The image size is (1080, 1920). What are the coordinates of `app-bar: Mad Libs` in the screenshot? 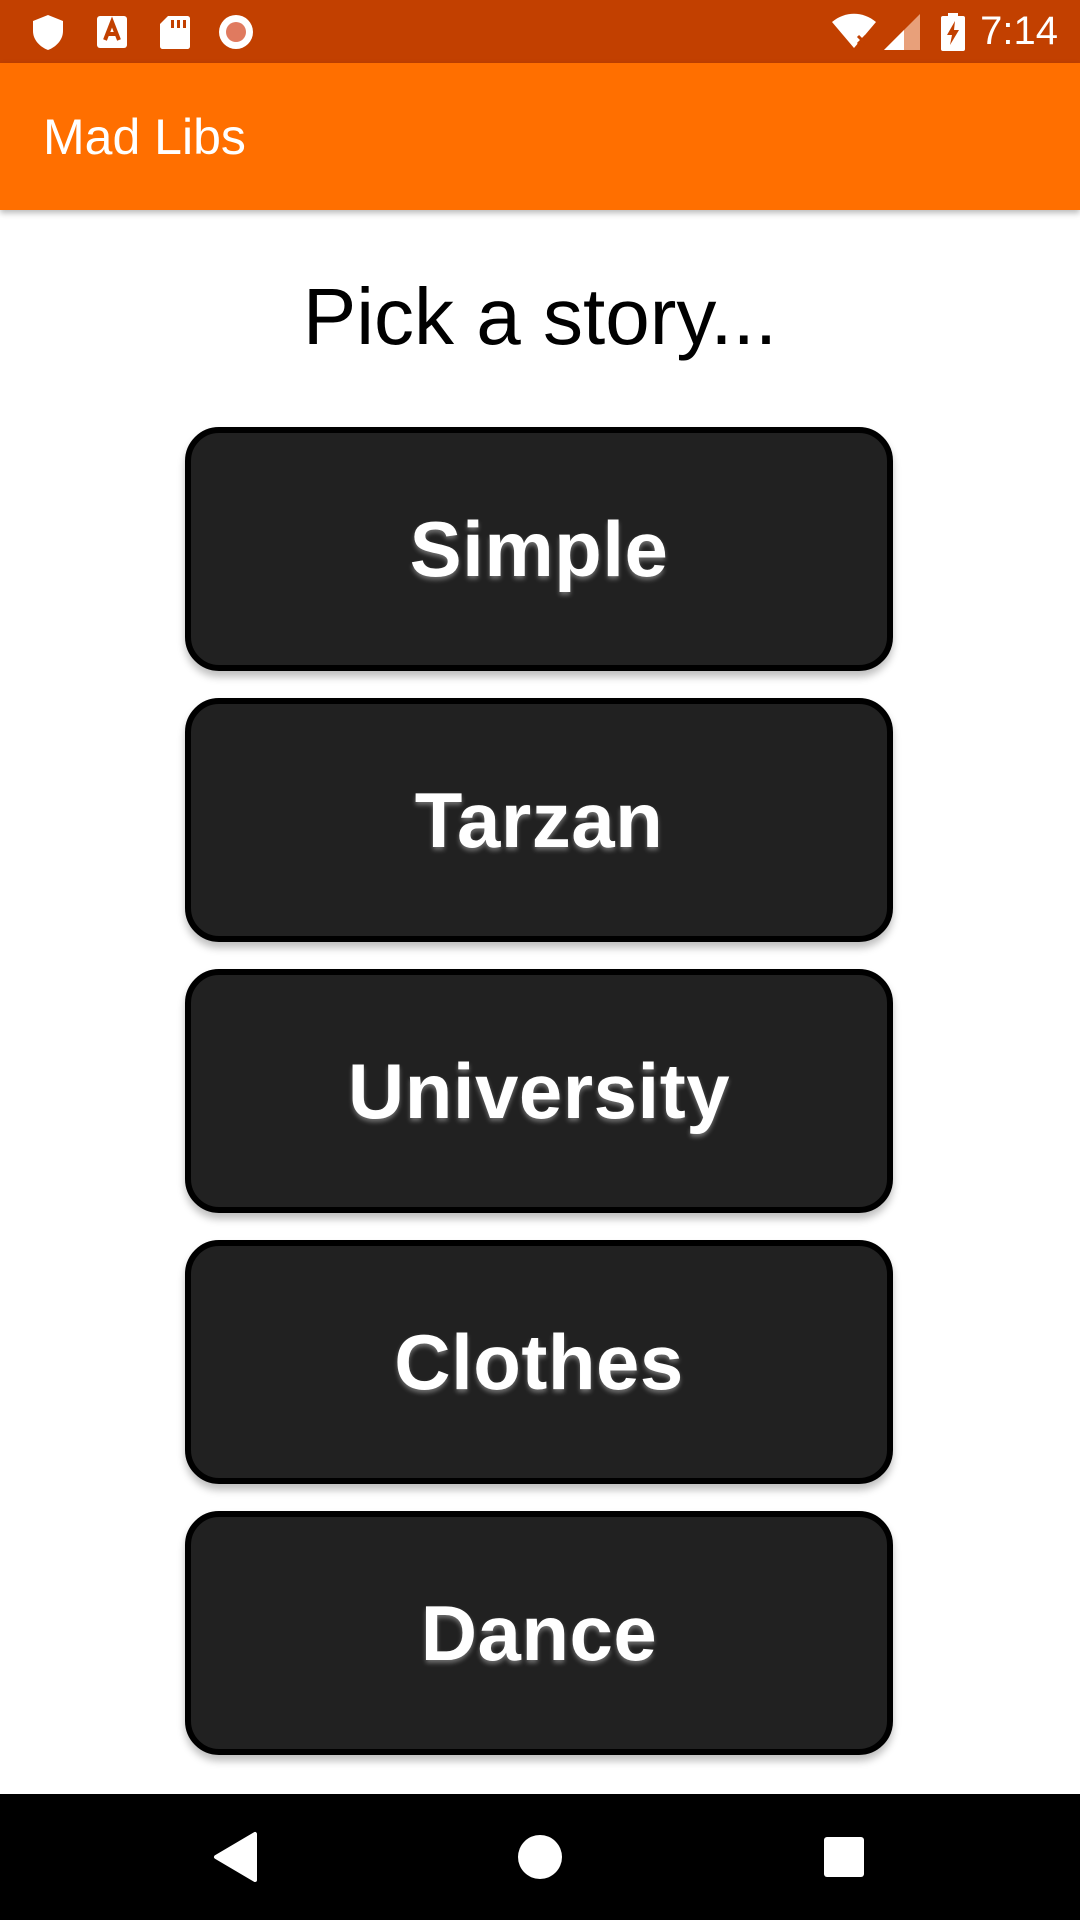 It's located at (540, 136).